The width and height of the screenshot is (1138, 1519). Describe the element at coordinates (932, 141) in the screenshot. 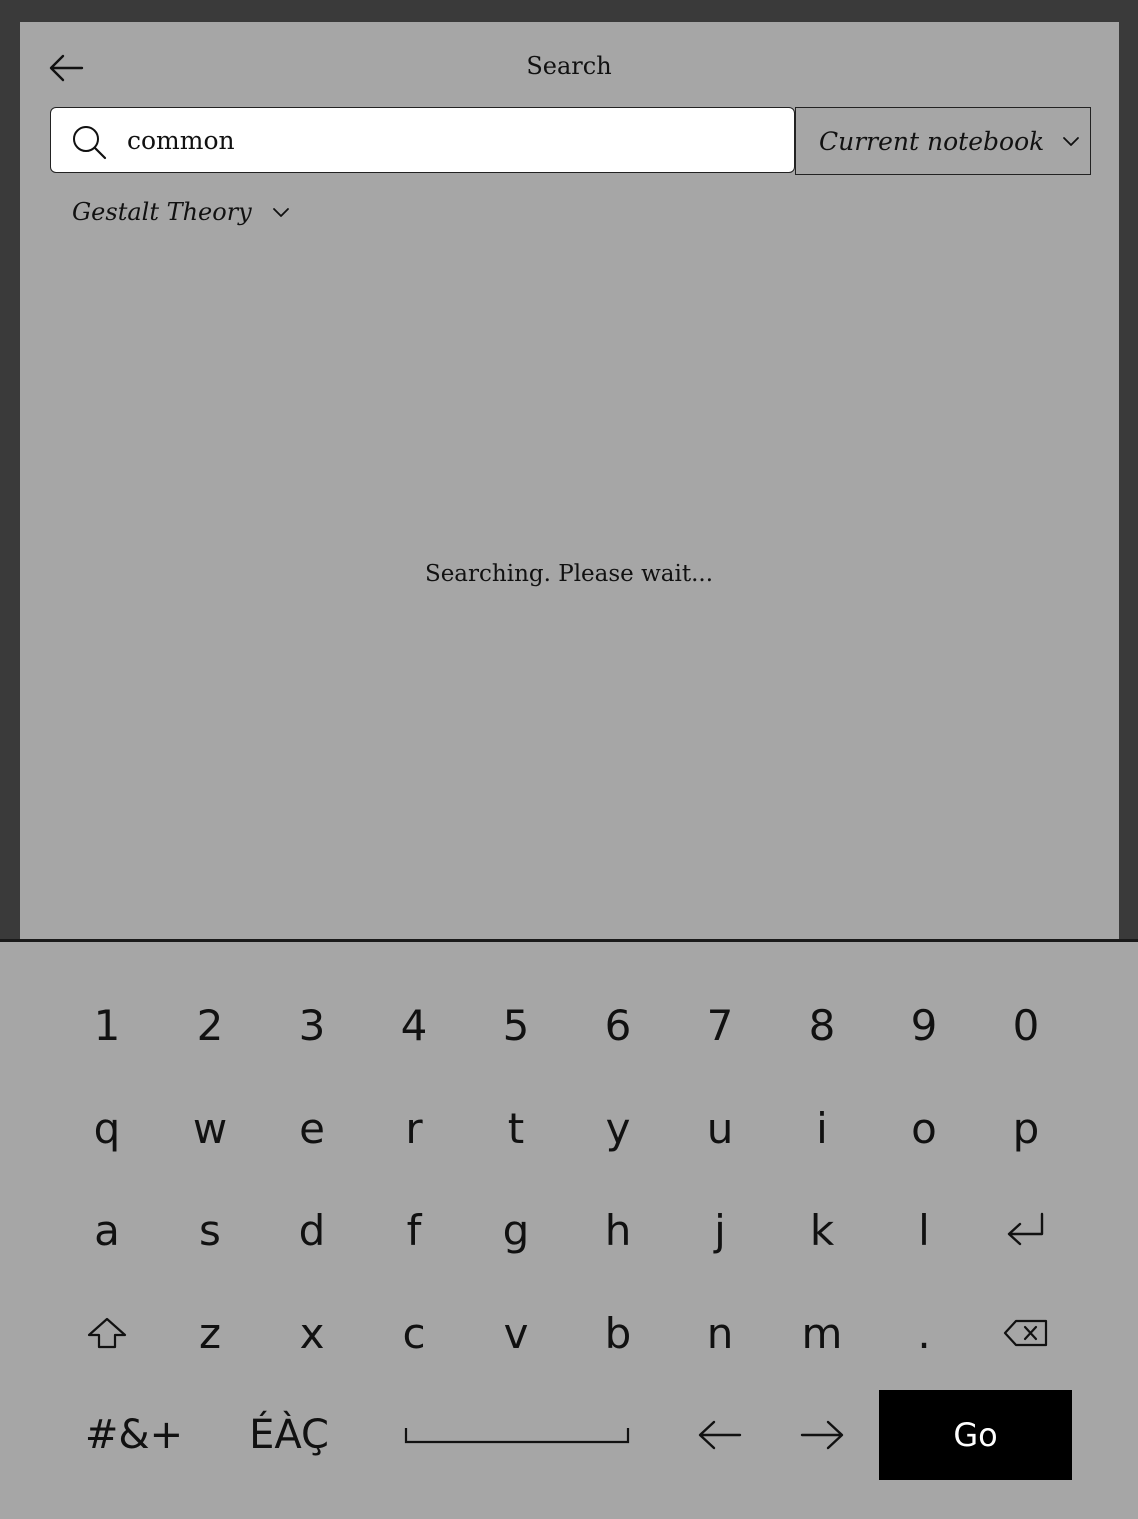

I see `search-scope-label: Current notebook` at that location.